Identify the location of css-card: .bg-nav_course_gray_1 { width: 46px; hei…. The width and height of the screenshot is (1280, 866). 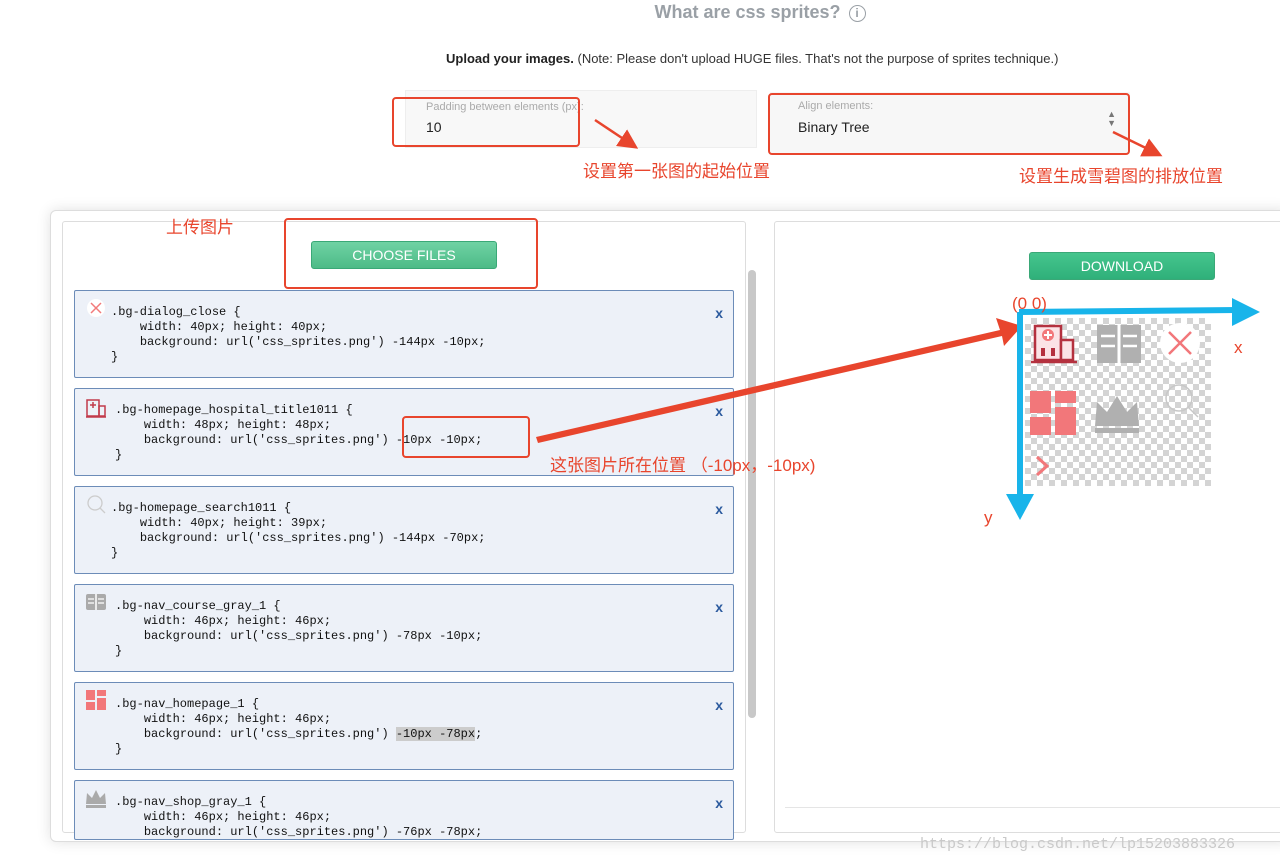
(404, 628).